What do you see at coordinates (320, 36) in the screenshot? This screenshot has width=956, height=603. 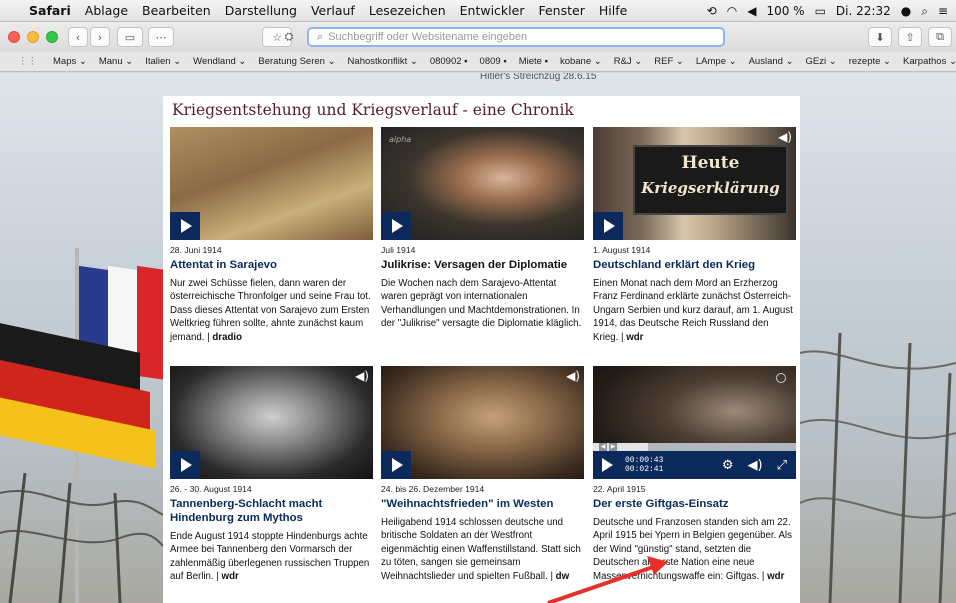 I see `search-icon: ⌕` at bounding box center [320, 36].